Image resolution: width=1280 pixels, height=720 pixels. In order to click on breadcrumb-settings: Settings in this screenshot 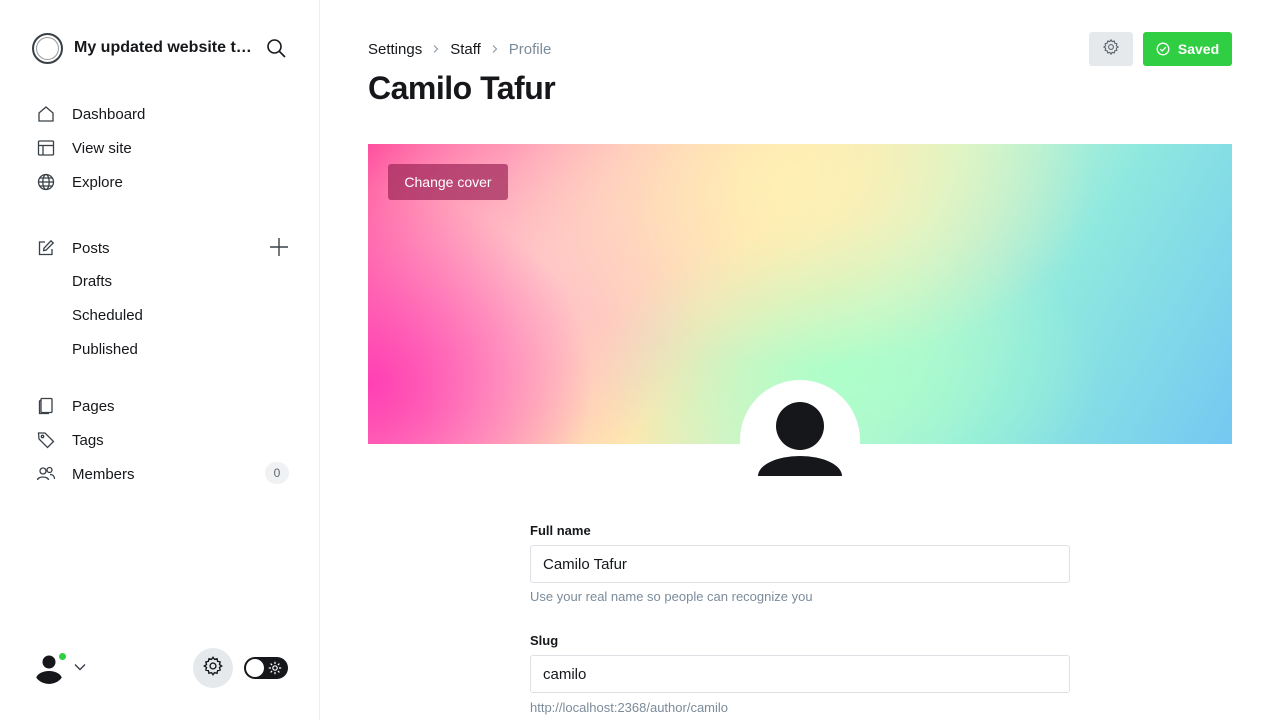, I will do `click(395, 49)`.